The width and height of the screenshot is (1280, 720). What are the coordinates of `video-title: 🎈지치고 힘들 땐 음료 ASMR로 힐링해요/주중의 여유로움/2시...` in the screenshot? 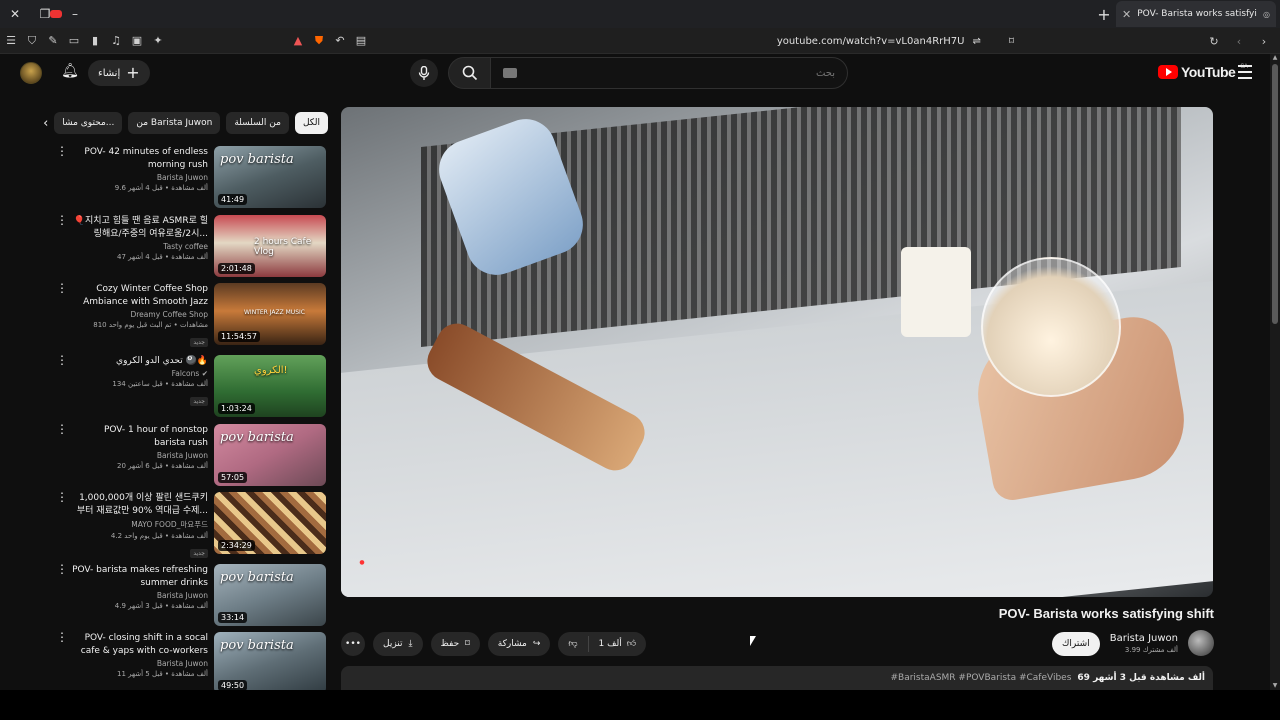 It's located at (140, 228).